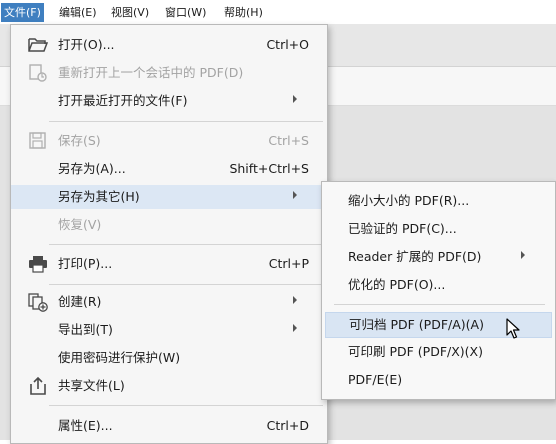 Image resolution: width=556 pixels, height=444 pixels. Describe the element at coordinates (169, 264) in the screenshot. I see `menu-item-print: 打印(P)... Ctrl+P` at that location.